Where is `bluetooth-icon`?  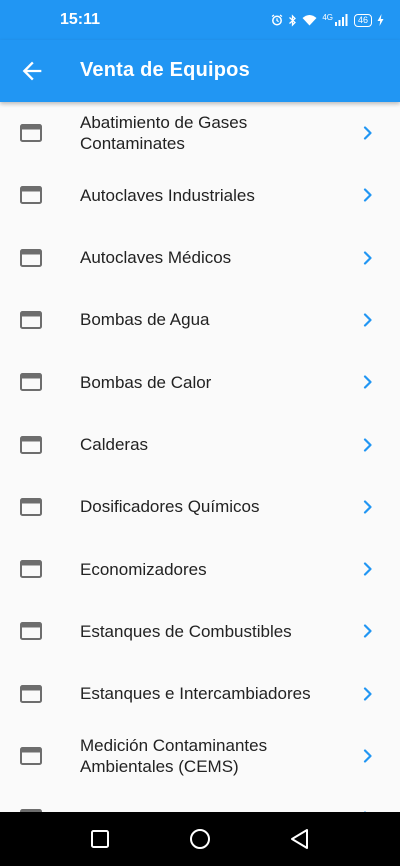
bluetooth-icon is located at coordinates (293, 20).